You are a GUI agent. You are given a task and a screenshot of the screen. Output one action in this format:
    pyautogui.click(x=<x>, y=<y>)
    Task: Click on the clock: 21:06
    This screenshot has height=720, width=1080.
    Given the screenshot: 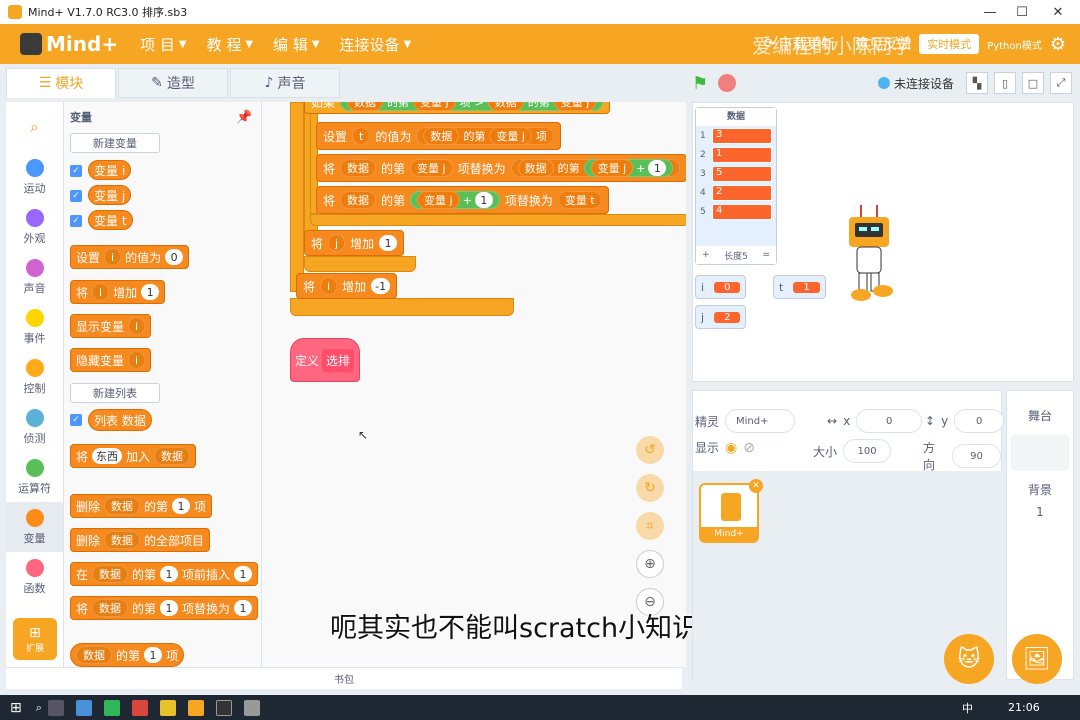 What is the action you would take?
    pyautogui.click(x=1024, y=707)
    